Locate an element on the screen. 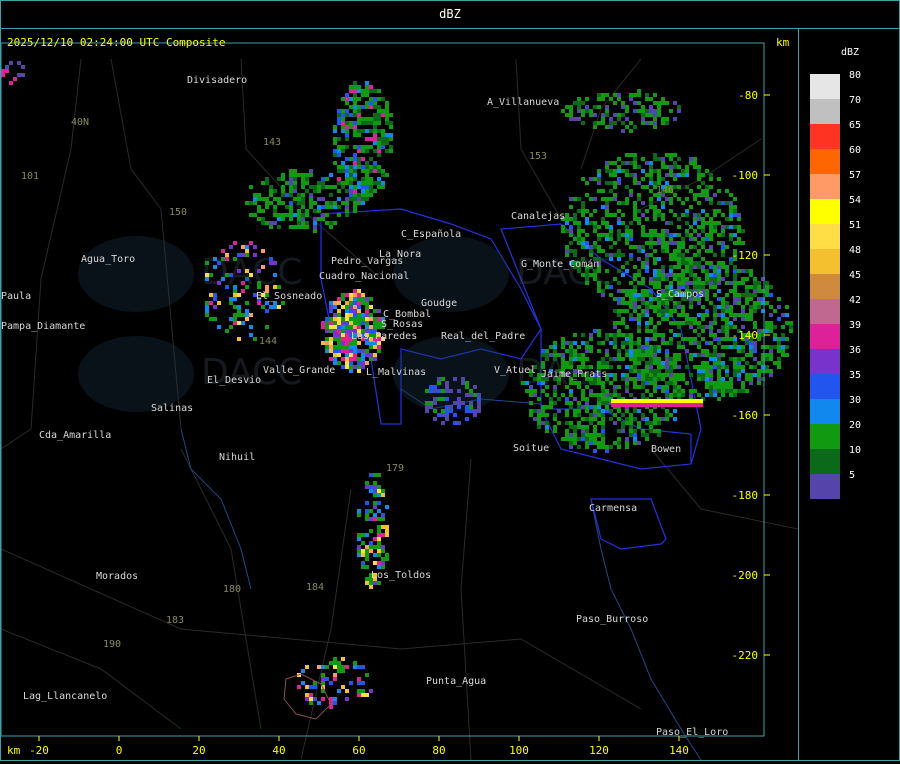 This screenshot has width=900, height=764. route-label: 180 is located at coordinates (232, 589).